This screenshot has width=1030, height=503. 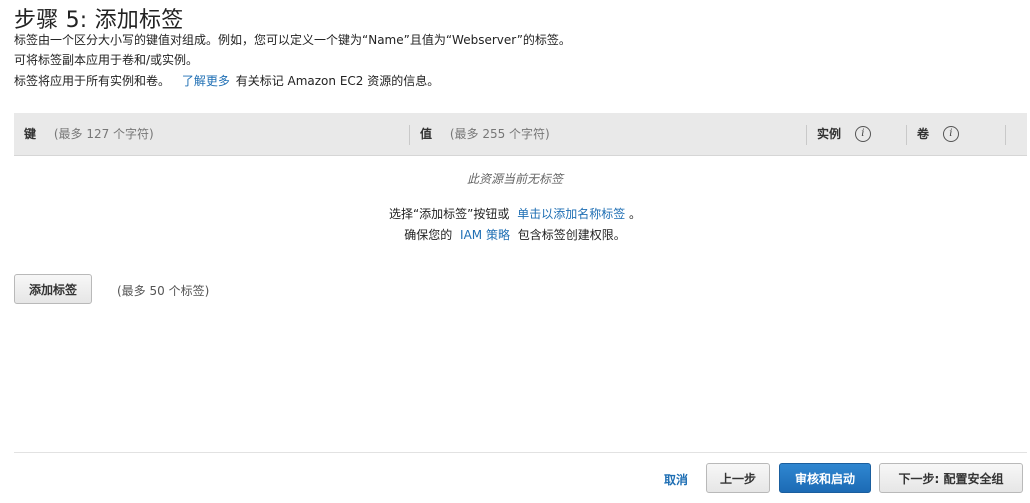 I want to click on volumes-info-icon: i, so click(x=950, y=133).